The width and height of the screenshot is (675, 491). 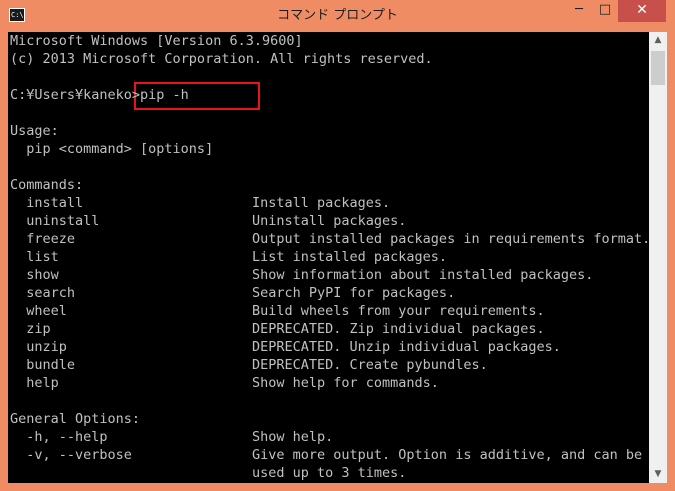 I want to click on command-row-description: Install packages., so click(x=321, y=203).